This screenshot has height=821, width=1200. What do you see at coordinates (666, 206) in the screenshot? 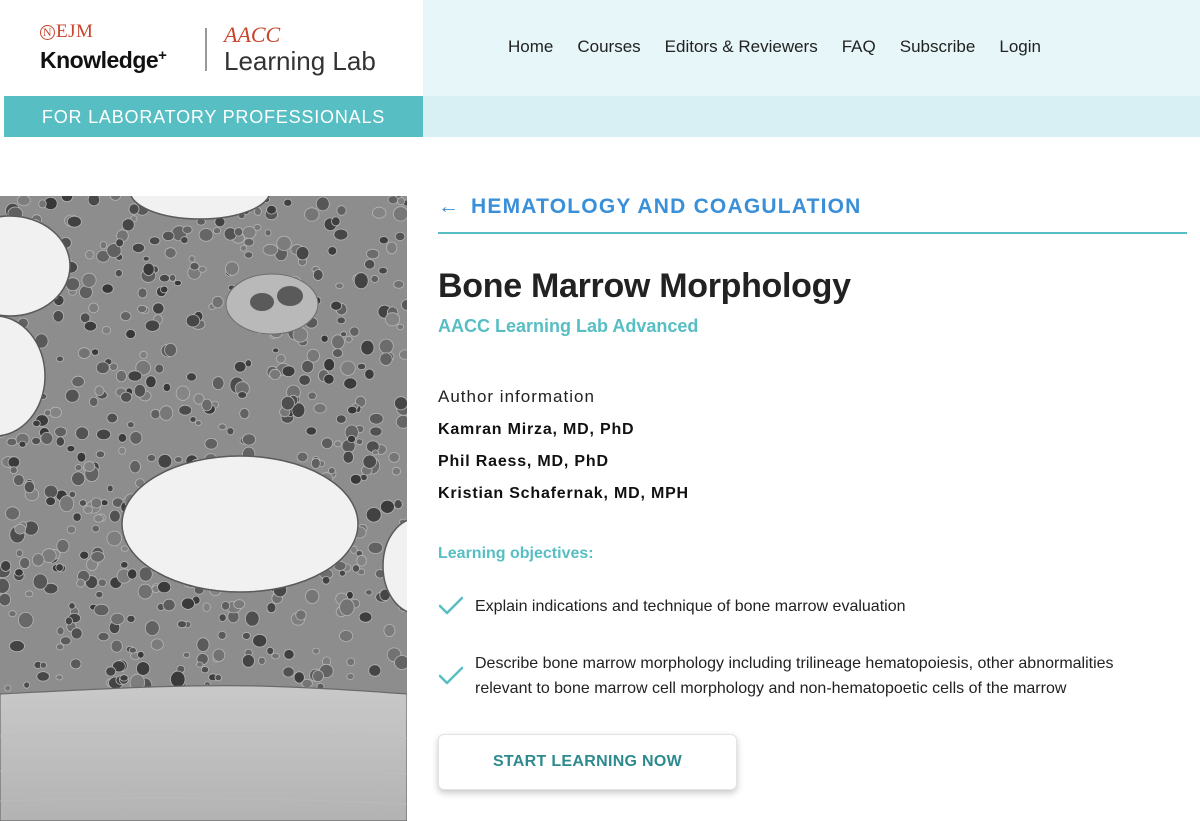
I see `category-label: HEMATOLOGY AND COAGULATION` at bounding box center [666, 206].